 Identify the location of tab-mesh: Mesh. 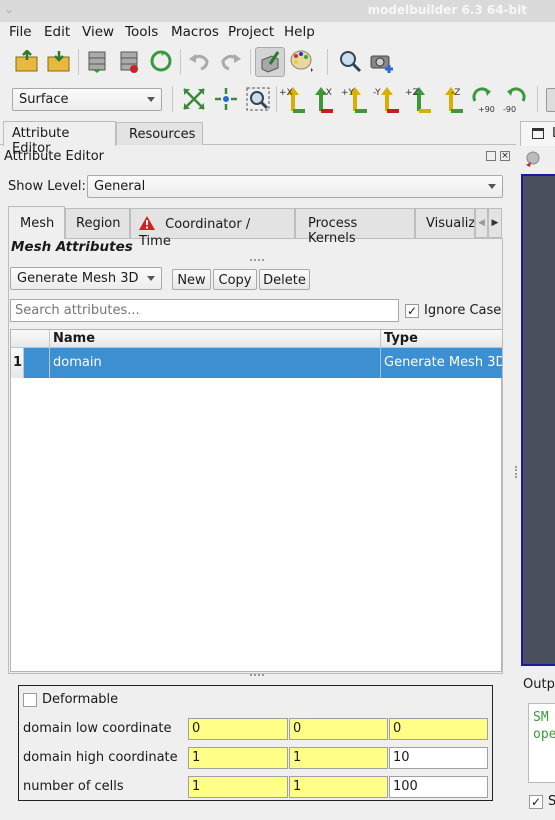
(36, 222).